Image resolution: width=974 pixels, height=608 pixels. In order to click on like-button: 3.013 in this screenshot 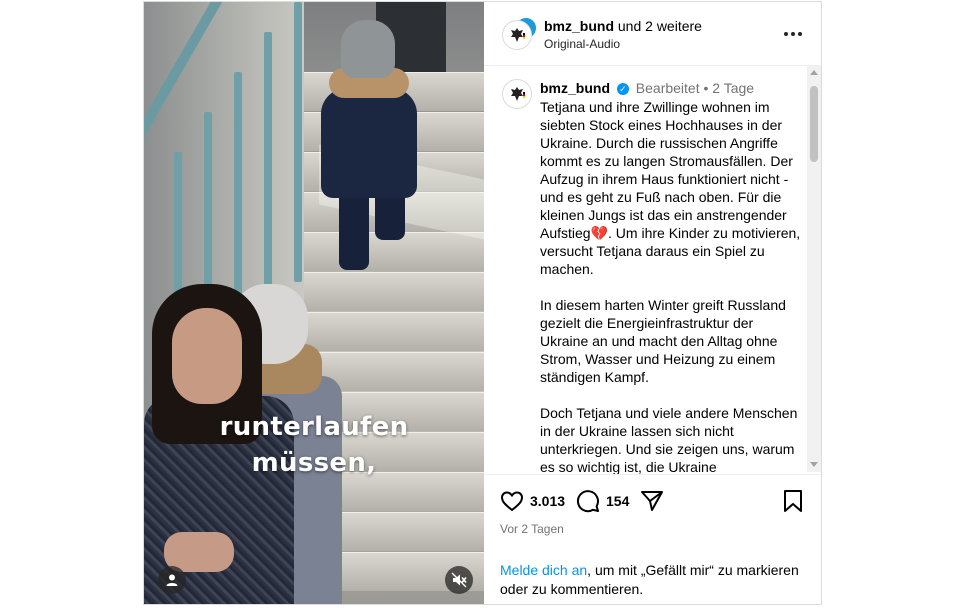, I will do `click(532, 501)`.